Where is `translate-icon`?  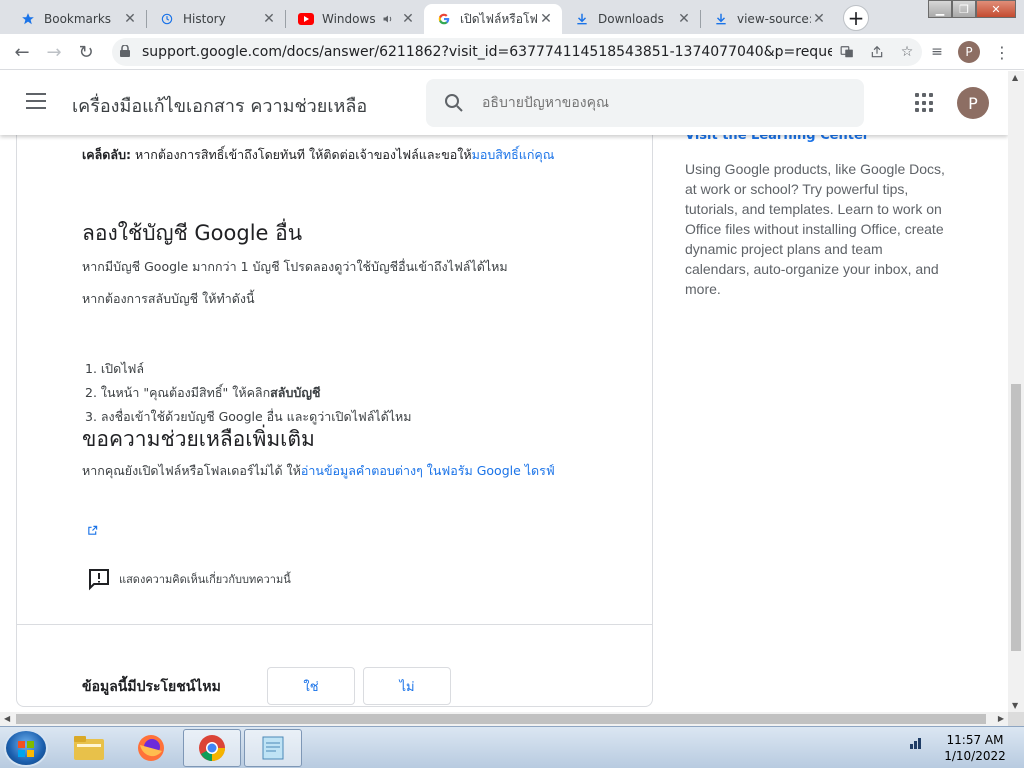
translate-icon is located at coordinates (847, 52).